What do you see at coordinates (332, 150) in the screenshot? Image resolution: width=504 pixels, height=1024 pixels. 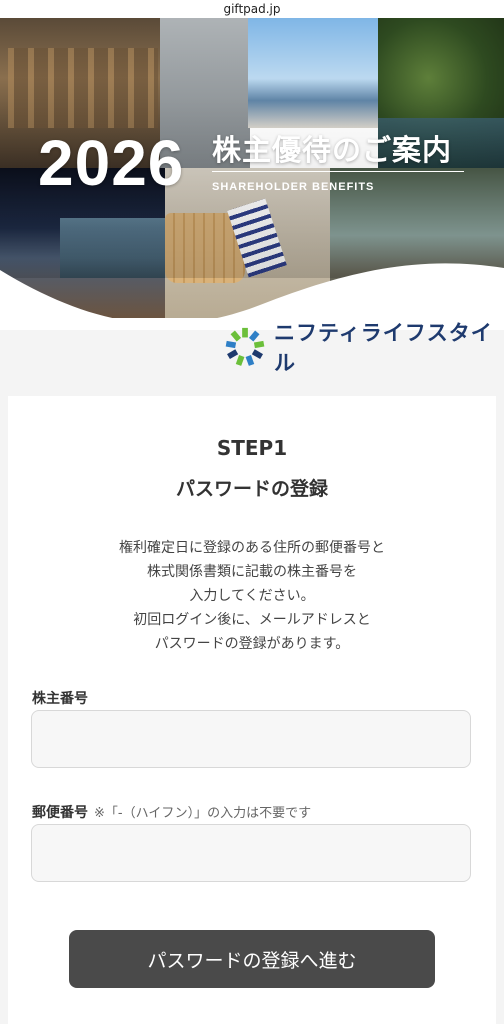 I see `hero-title: 株主優待のご案内` at bounding box center [332, 150].